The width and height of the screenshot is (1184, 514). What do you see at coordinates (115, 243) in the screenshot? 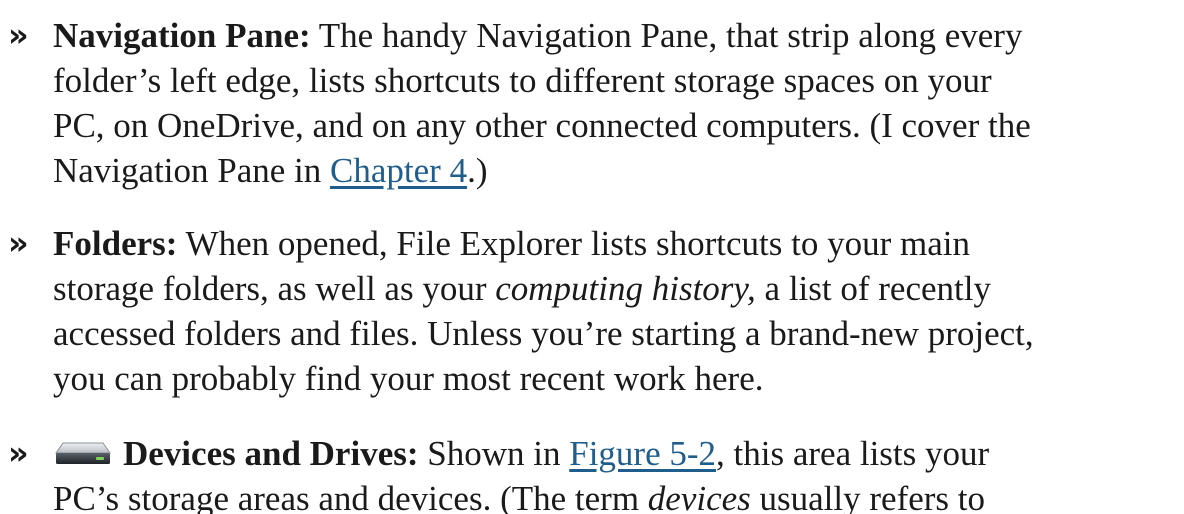
I see `term-heading: Folders:` at bounding box center [115, 243].